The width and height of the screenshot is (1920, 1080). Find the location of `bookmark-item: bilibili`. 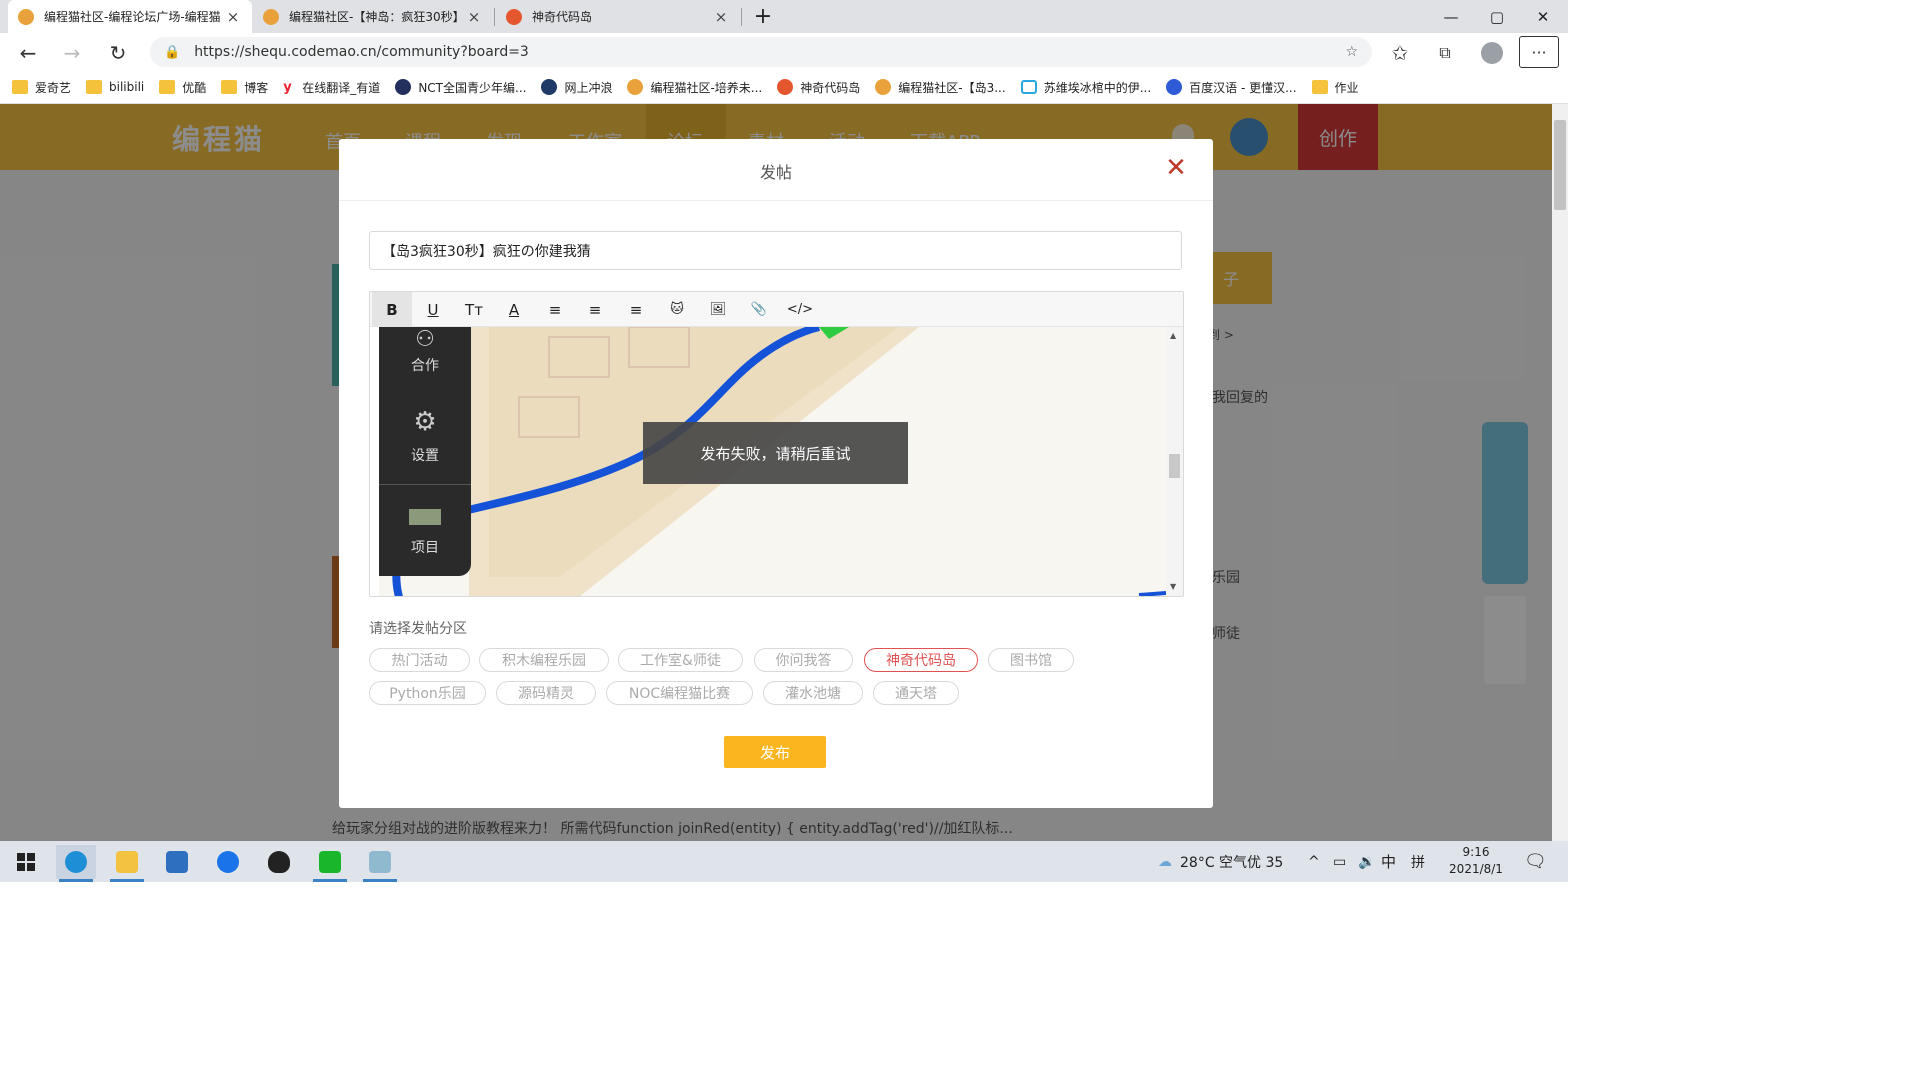

bookmark-item: bilibili is located at coordinates (115, 87).